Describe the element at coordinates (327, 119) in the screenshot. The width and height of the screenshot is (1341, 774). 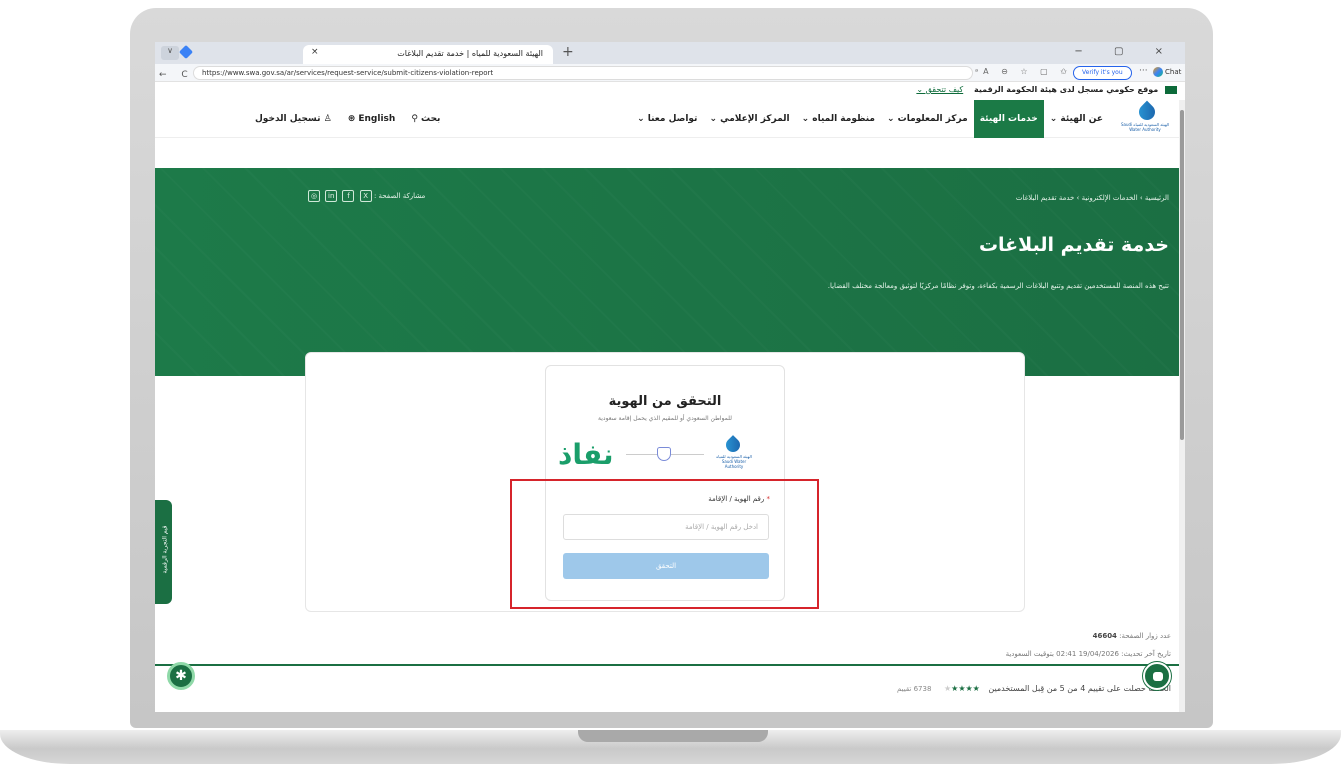
I see `user-icon: ♙` at that location.